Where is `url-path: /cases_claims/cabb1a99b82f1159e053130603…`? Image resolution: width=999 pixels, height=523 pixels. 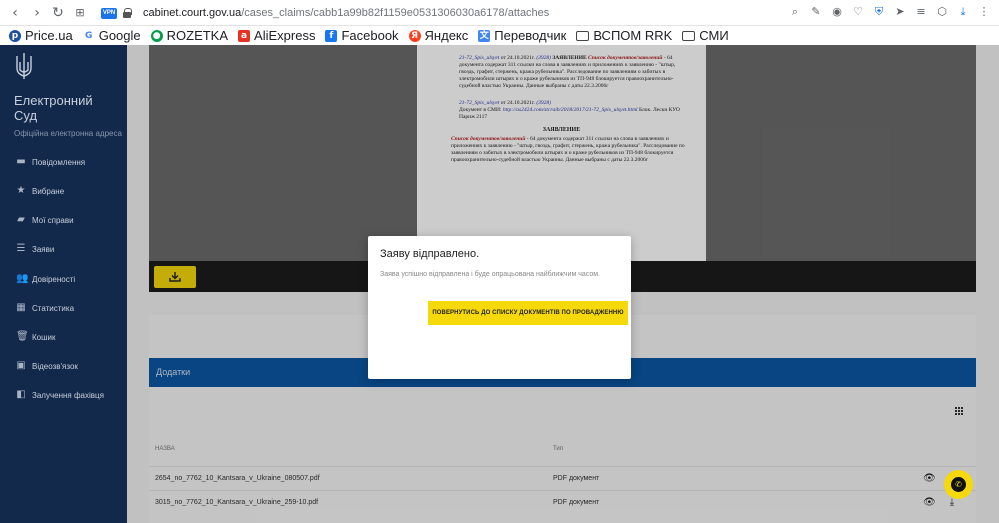 url-path: /cases_claims/cabb1a99b82f1159e053130603… is located at coordinates (395, 13).